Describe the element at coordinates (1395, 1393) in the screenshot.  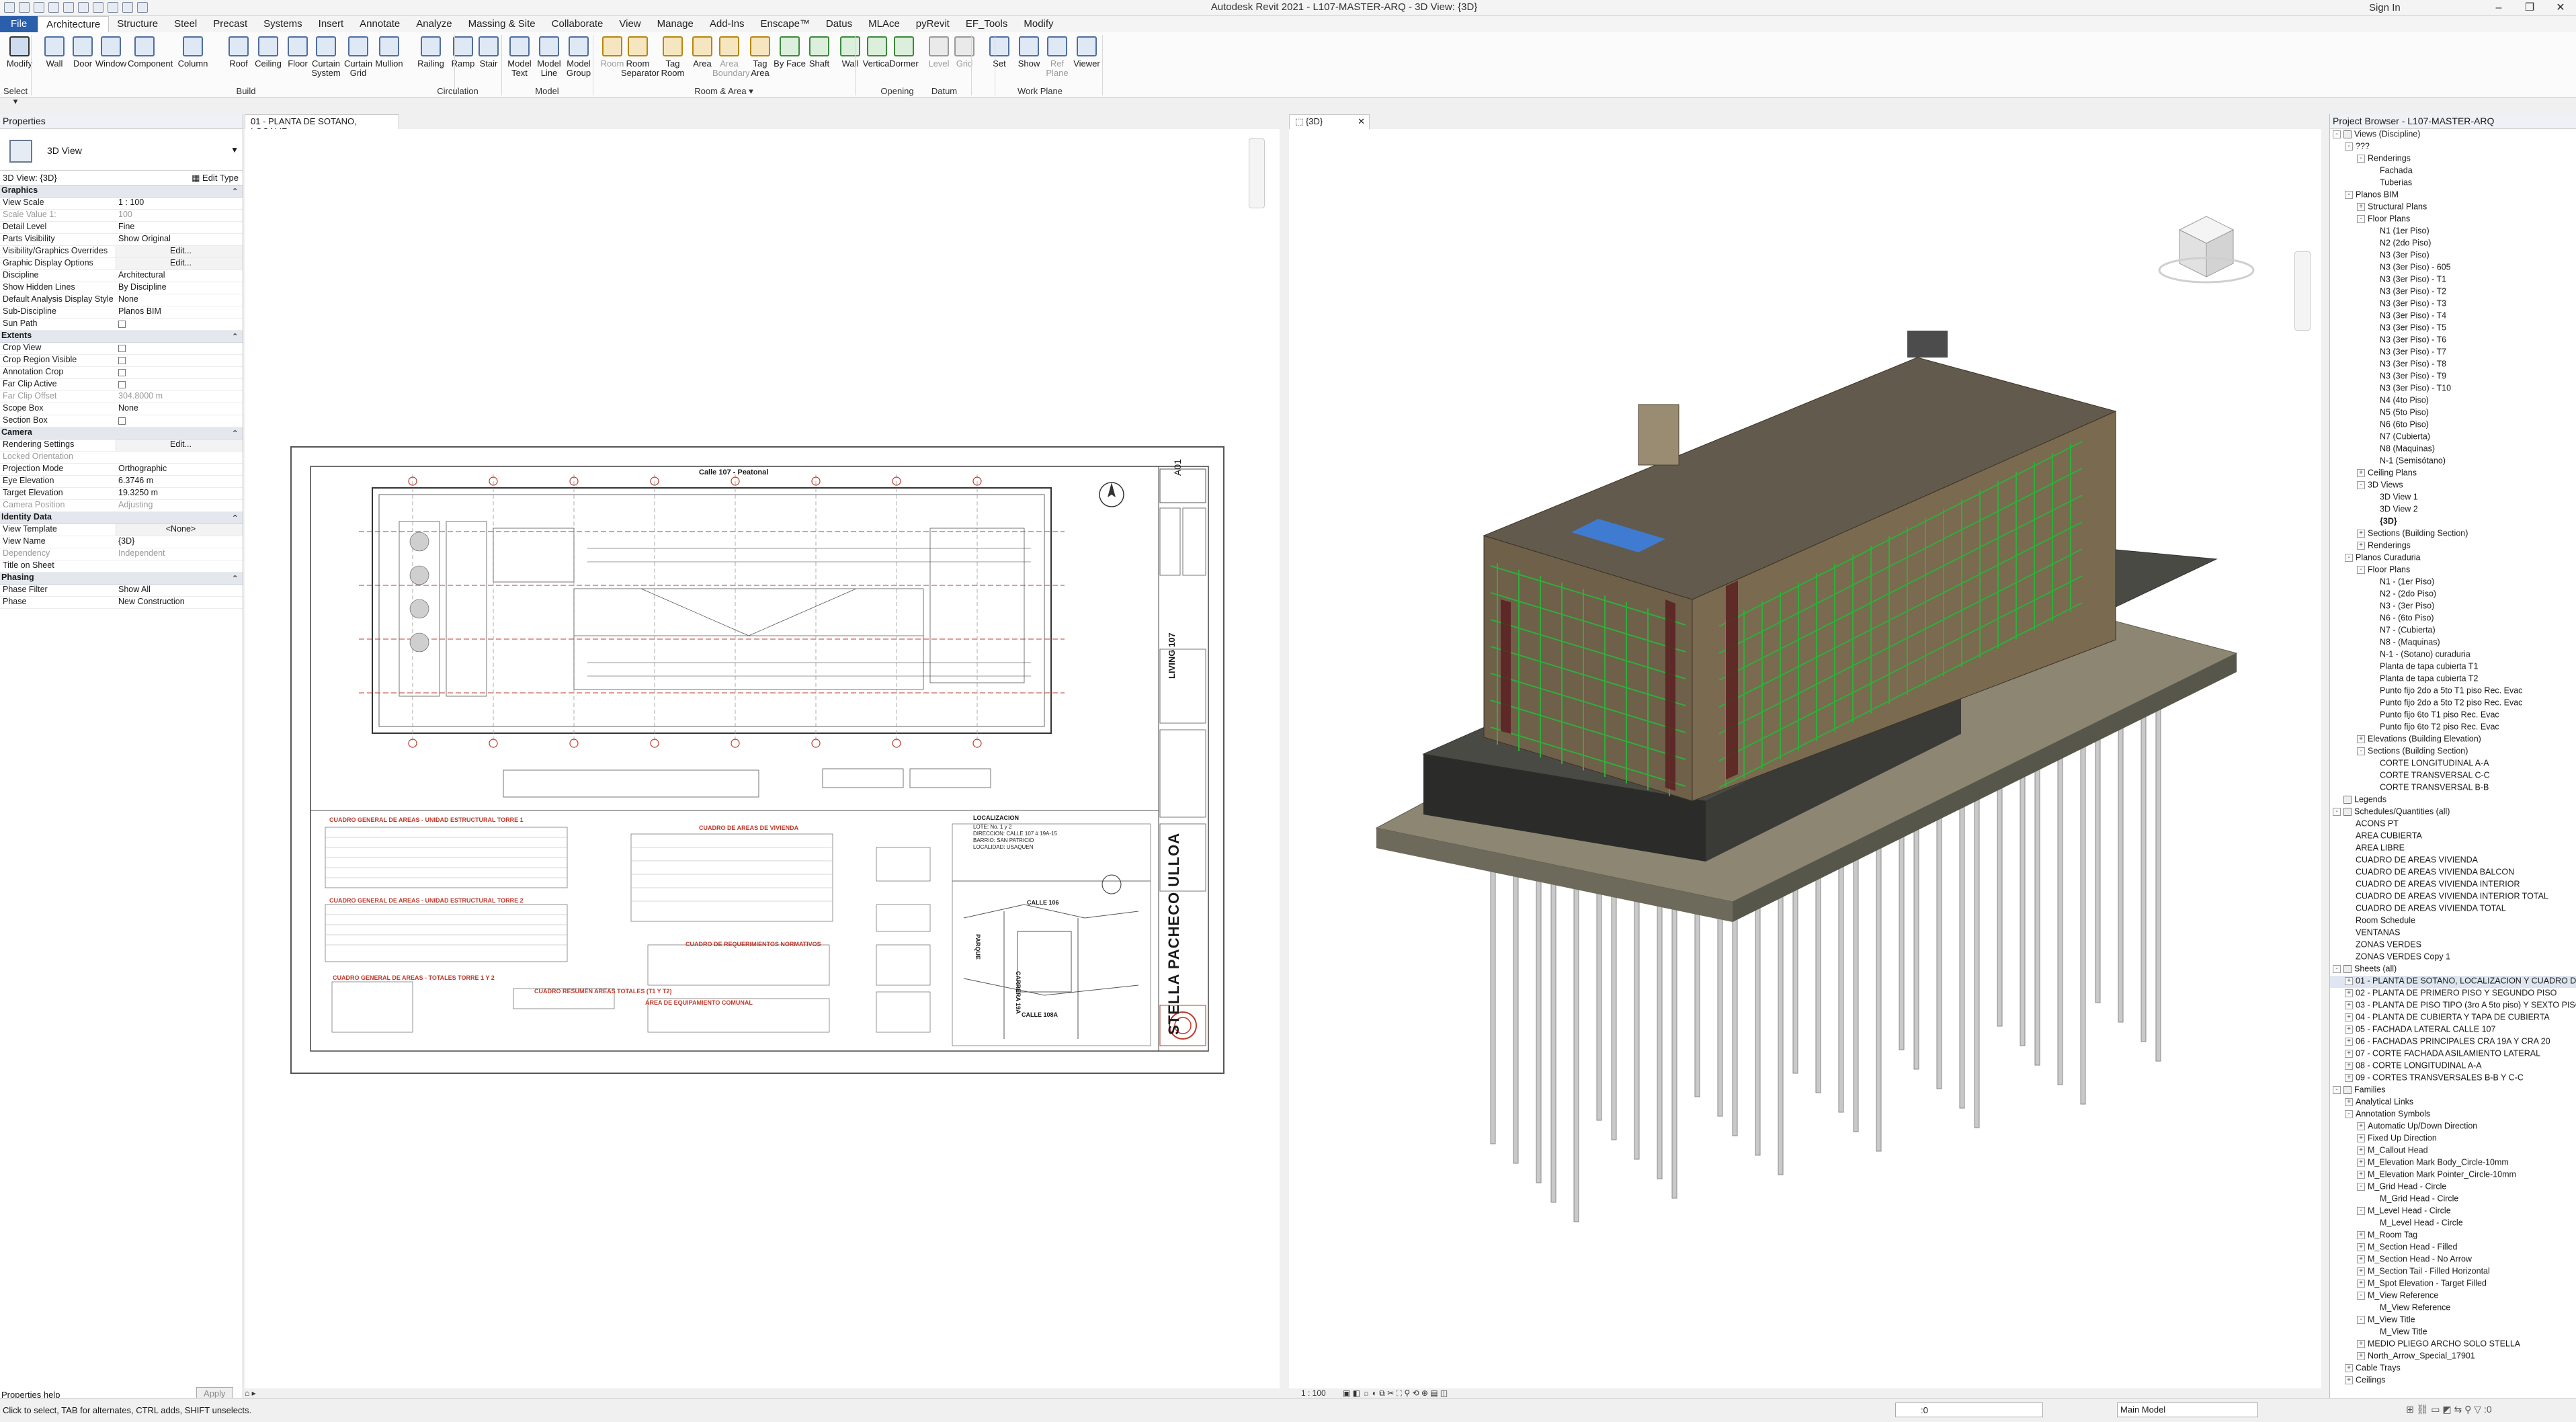
I see `view-controls-icons: ▣ ◧ ☼ ◐ ⧉ ✂ ⛶ ⚲ ⟲ ⊕ ▤ ◫` at that location.